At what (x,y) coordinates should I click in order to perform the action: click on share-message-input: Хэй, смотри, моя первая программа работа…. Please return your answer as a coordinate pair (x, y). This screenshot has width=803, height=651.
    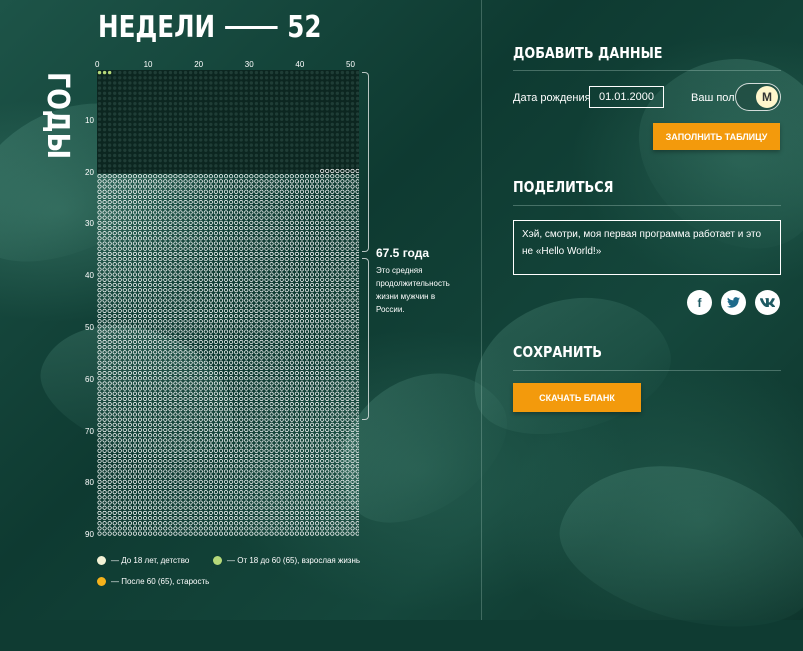
    Looking at the image, I should click on (647, 247).